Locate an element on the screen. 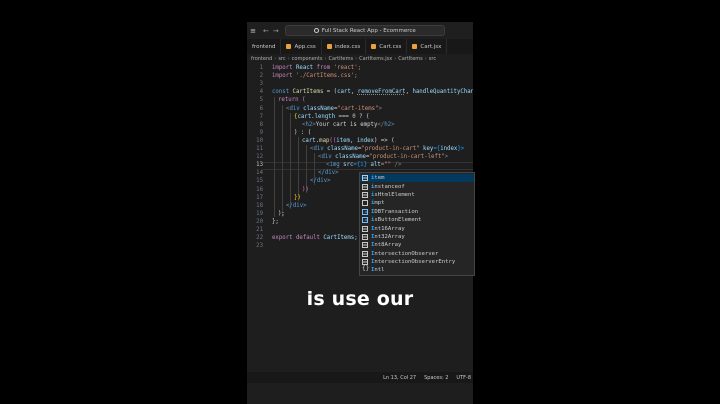  tab-frontend: frontend is located at coordinates (264, 46).